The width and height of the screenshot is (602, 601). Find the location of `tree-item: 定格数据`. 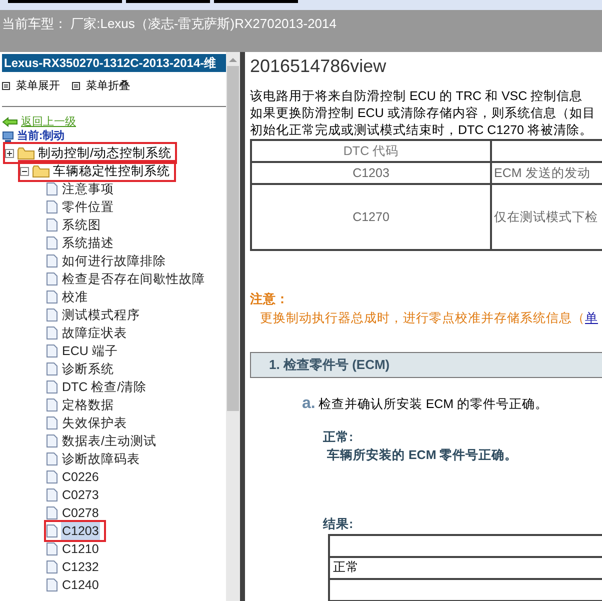

tree-item: 定格数据 is located at coordinates (88, 405).